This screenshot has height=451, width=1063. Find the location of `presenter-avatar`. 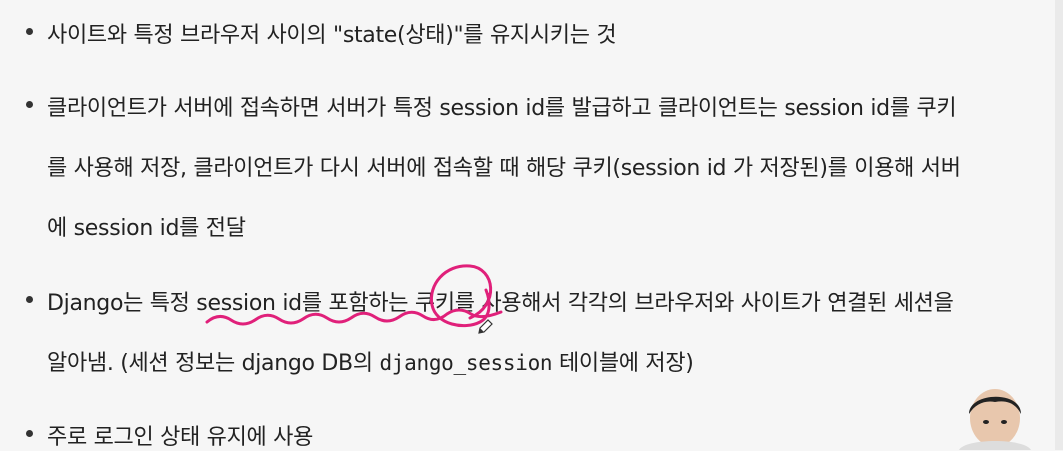

presenter-avatar is located at coordinates (995, 419).